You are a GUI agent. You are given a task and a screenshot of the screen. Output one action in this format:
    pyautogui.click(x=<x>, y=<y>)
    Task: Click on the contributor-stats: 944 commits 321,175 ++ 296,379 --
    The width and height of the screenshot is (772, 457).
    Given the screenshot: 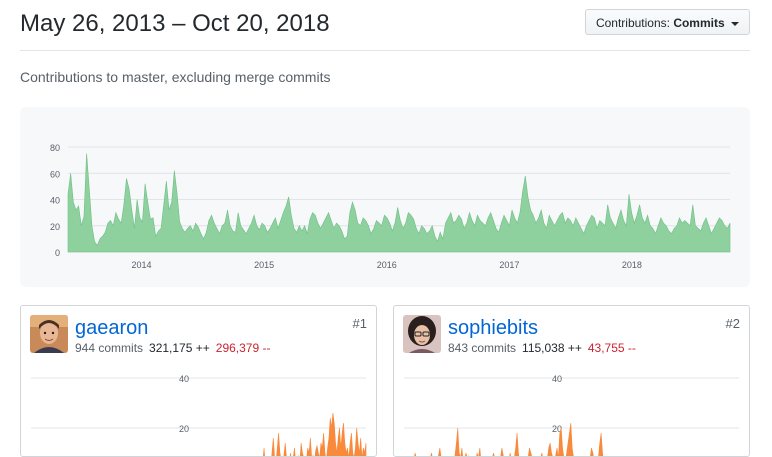 What is the action you would take?
    pyautogui.click(x=172, y=348)
    